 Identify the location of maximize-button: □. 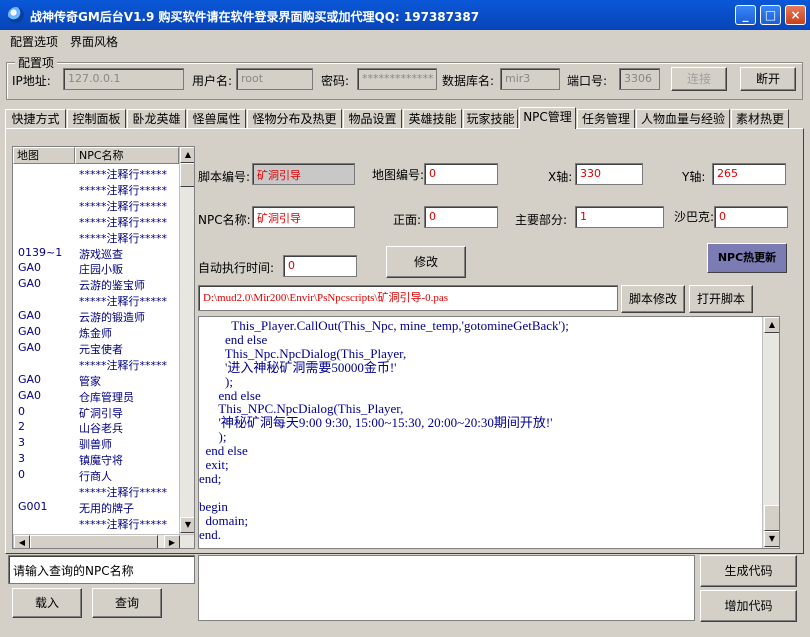
(770, 15).